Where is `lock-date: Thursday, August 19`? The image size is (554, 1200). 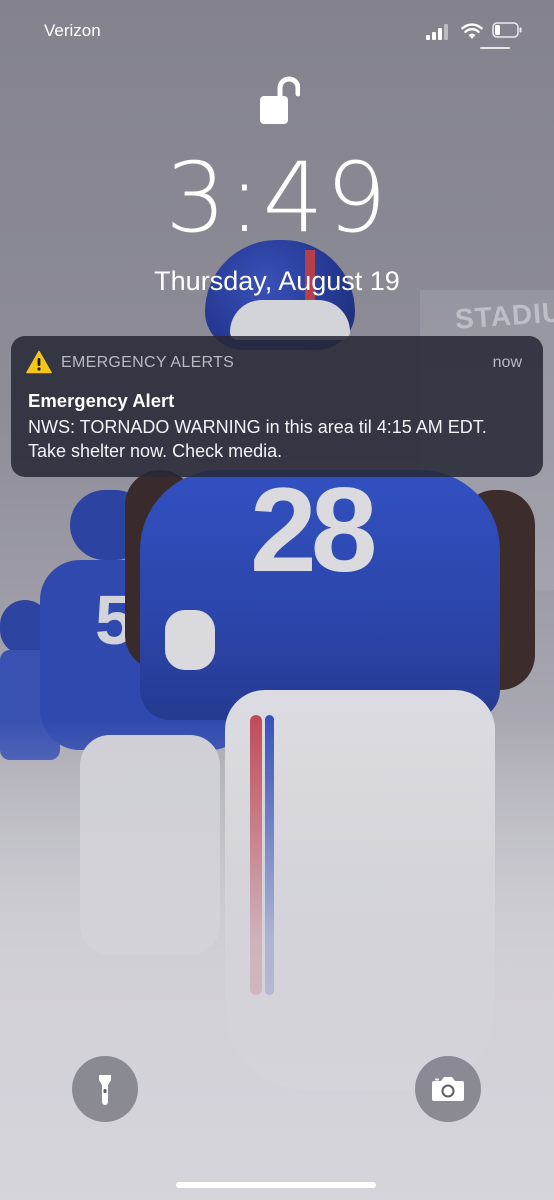
lock-date: Thursday, August 19 is located at coordinates (277, 281).